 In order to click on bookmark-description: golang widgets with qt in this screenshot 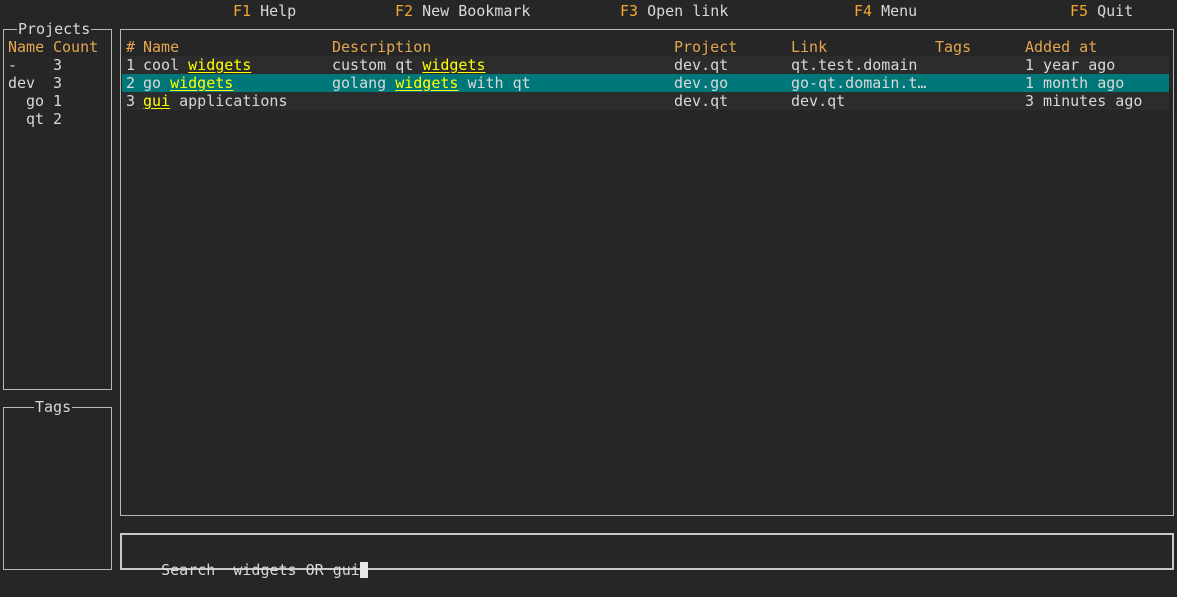, I will do `click(501, 83)`.